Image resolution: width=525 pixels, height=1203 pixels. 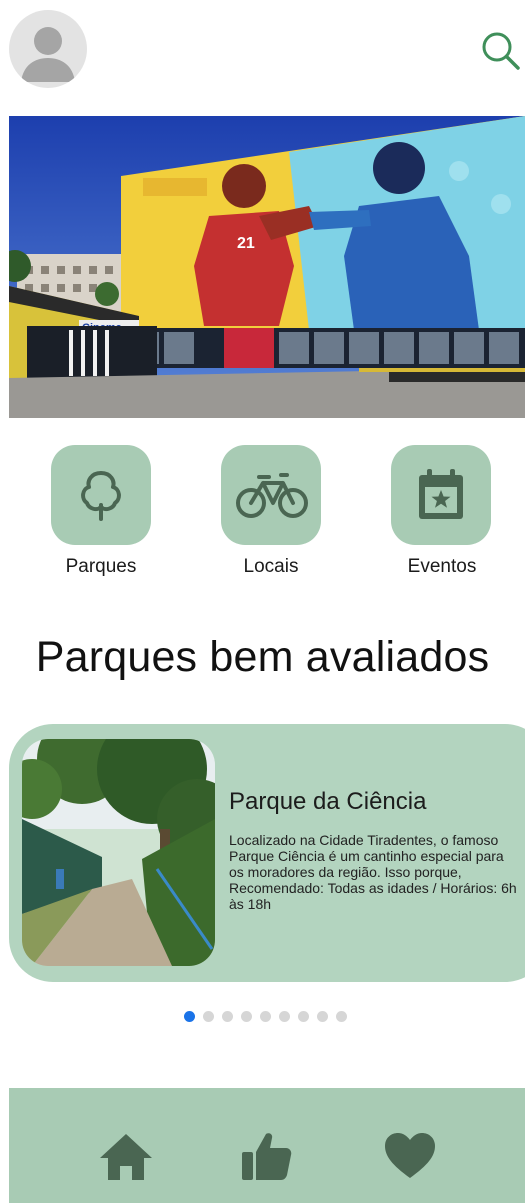 I want to click on nav-recommended-button, so click(x=266, y=1156).